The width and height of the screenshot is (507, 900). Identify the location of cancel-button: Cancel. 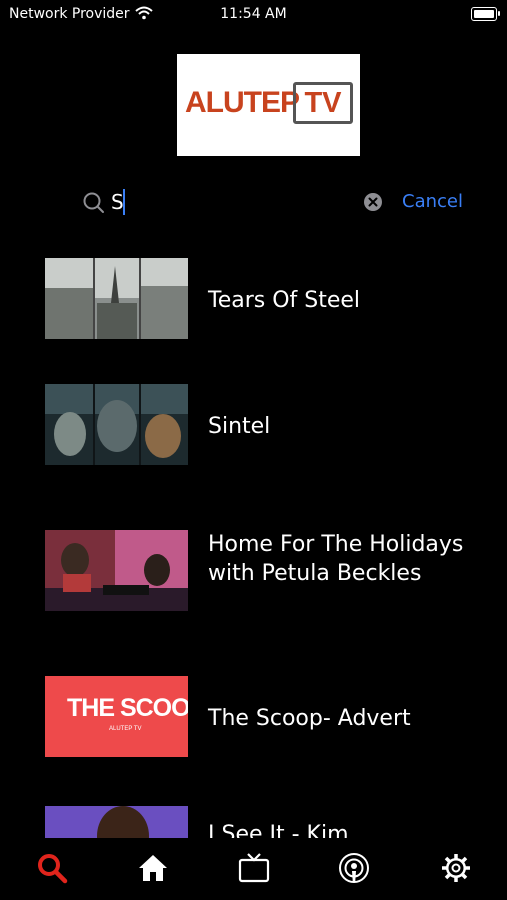
(432, 201).